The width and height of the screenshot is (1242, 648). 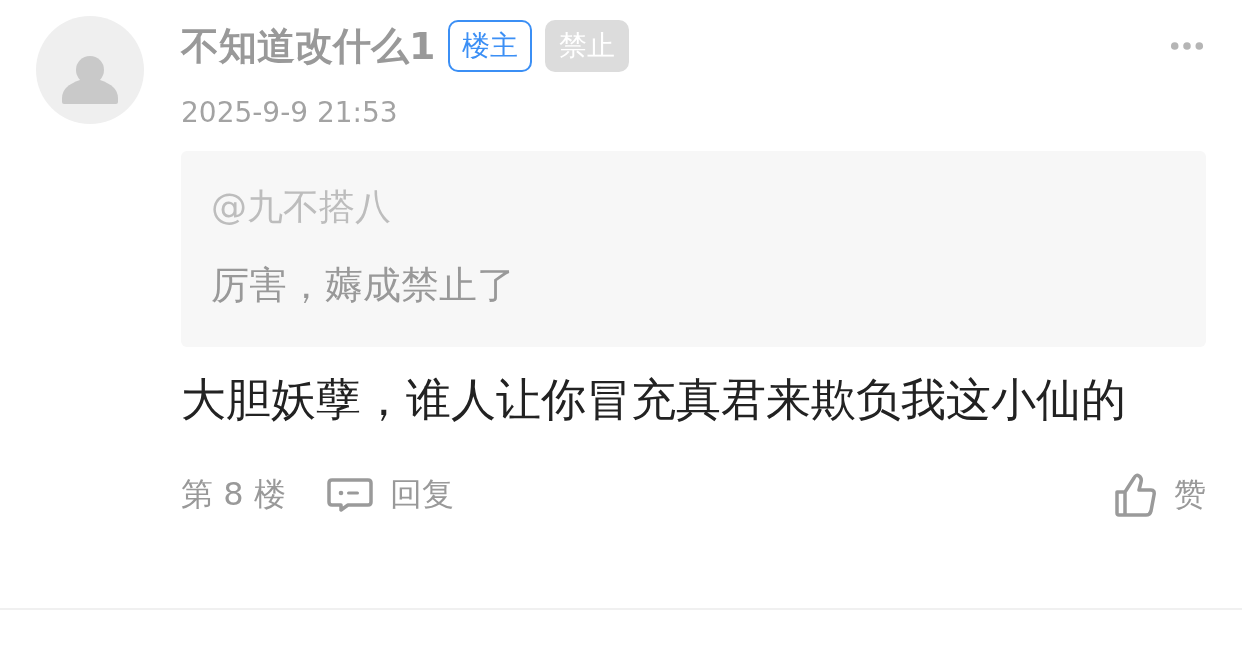 What do you see at coordinates (308, 46) in the screenshot?
I see `author-name: 不知道改什么1` at bounding box center [308, 46].